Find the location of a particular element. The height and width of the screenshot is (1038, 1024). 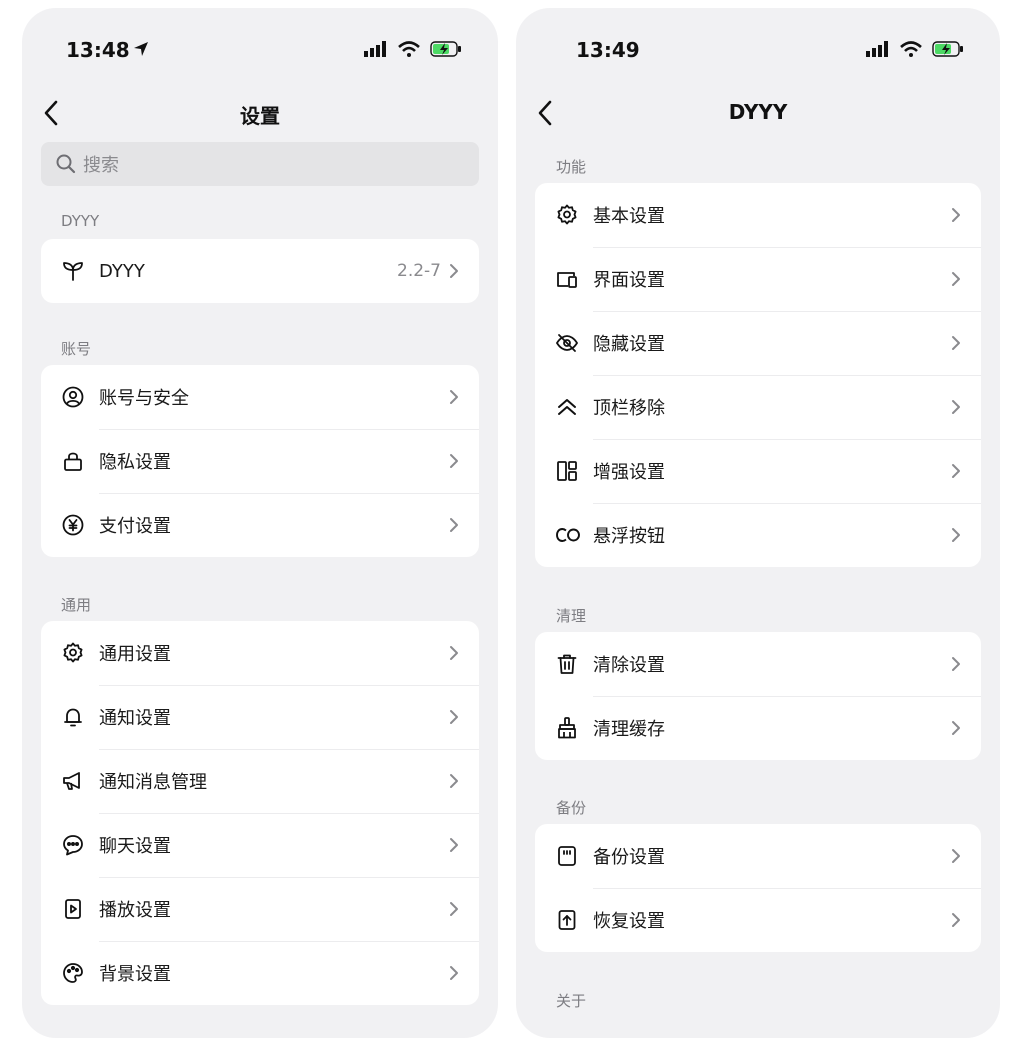

chat-bubble-icon is located at coordinates (73, 845).